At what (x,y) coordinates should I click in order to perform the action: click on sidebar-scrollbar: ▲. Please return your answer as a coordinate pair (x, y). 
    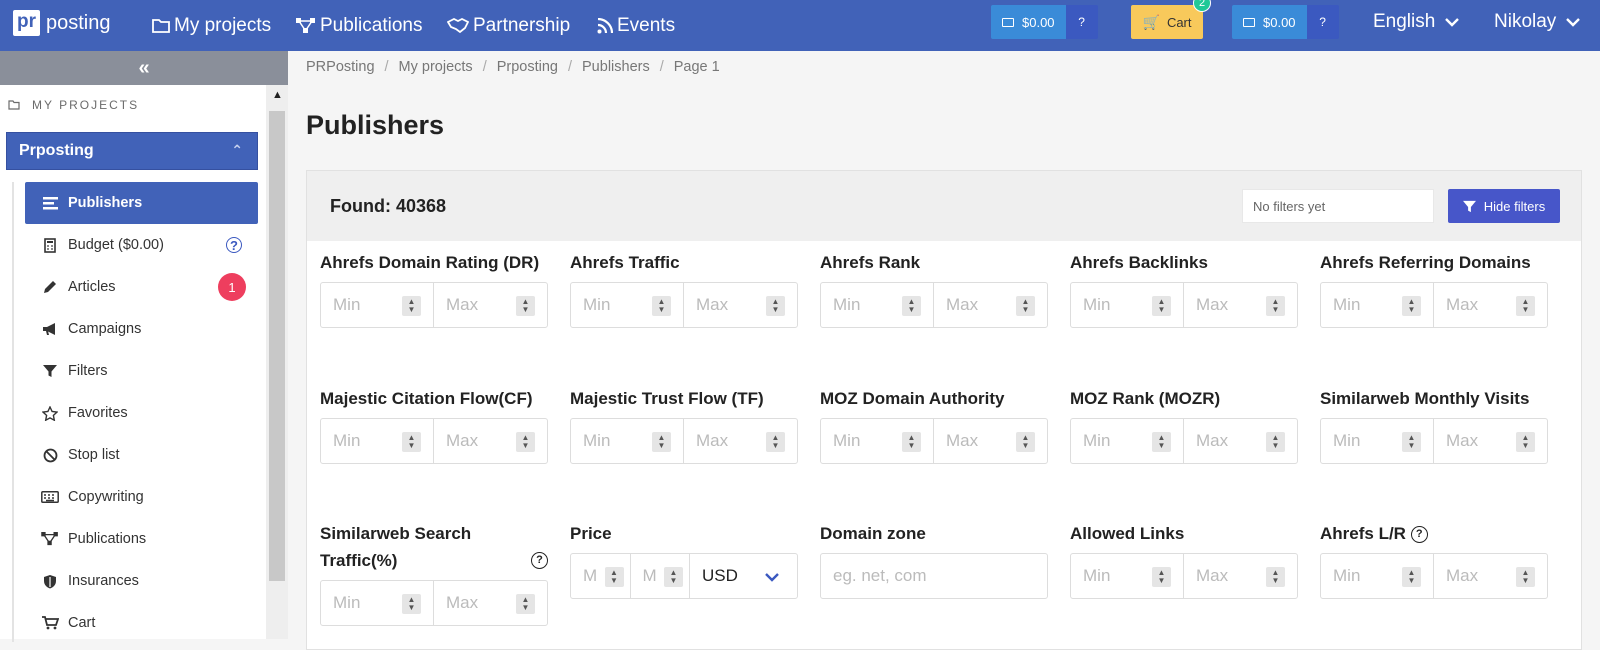
    Looking at the image, I should click on (277, 362).